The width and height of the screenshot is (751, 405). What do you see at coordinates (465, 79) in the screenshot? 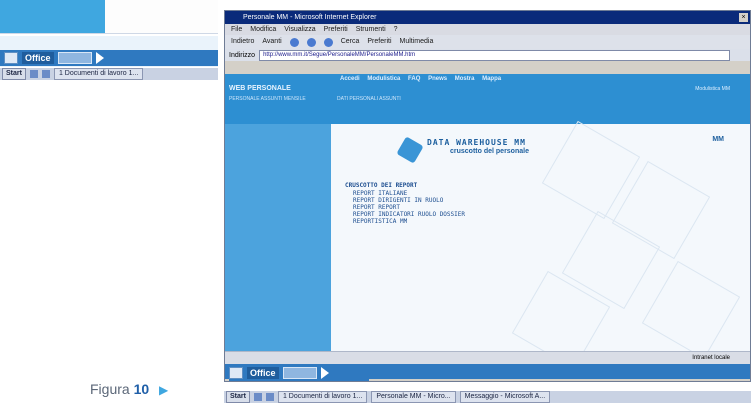
I see `nav-item: Mostra` at bounding box center [465, 79].